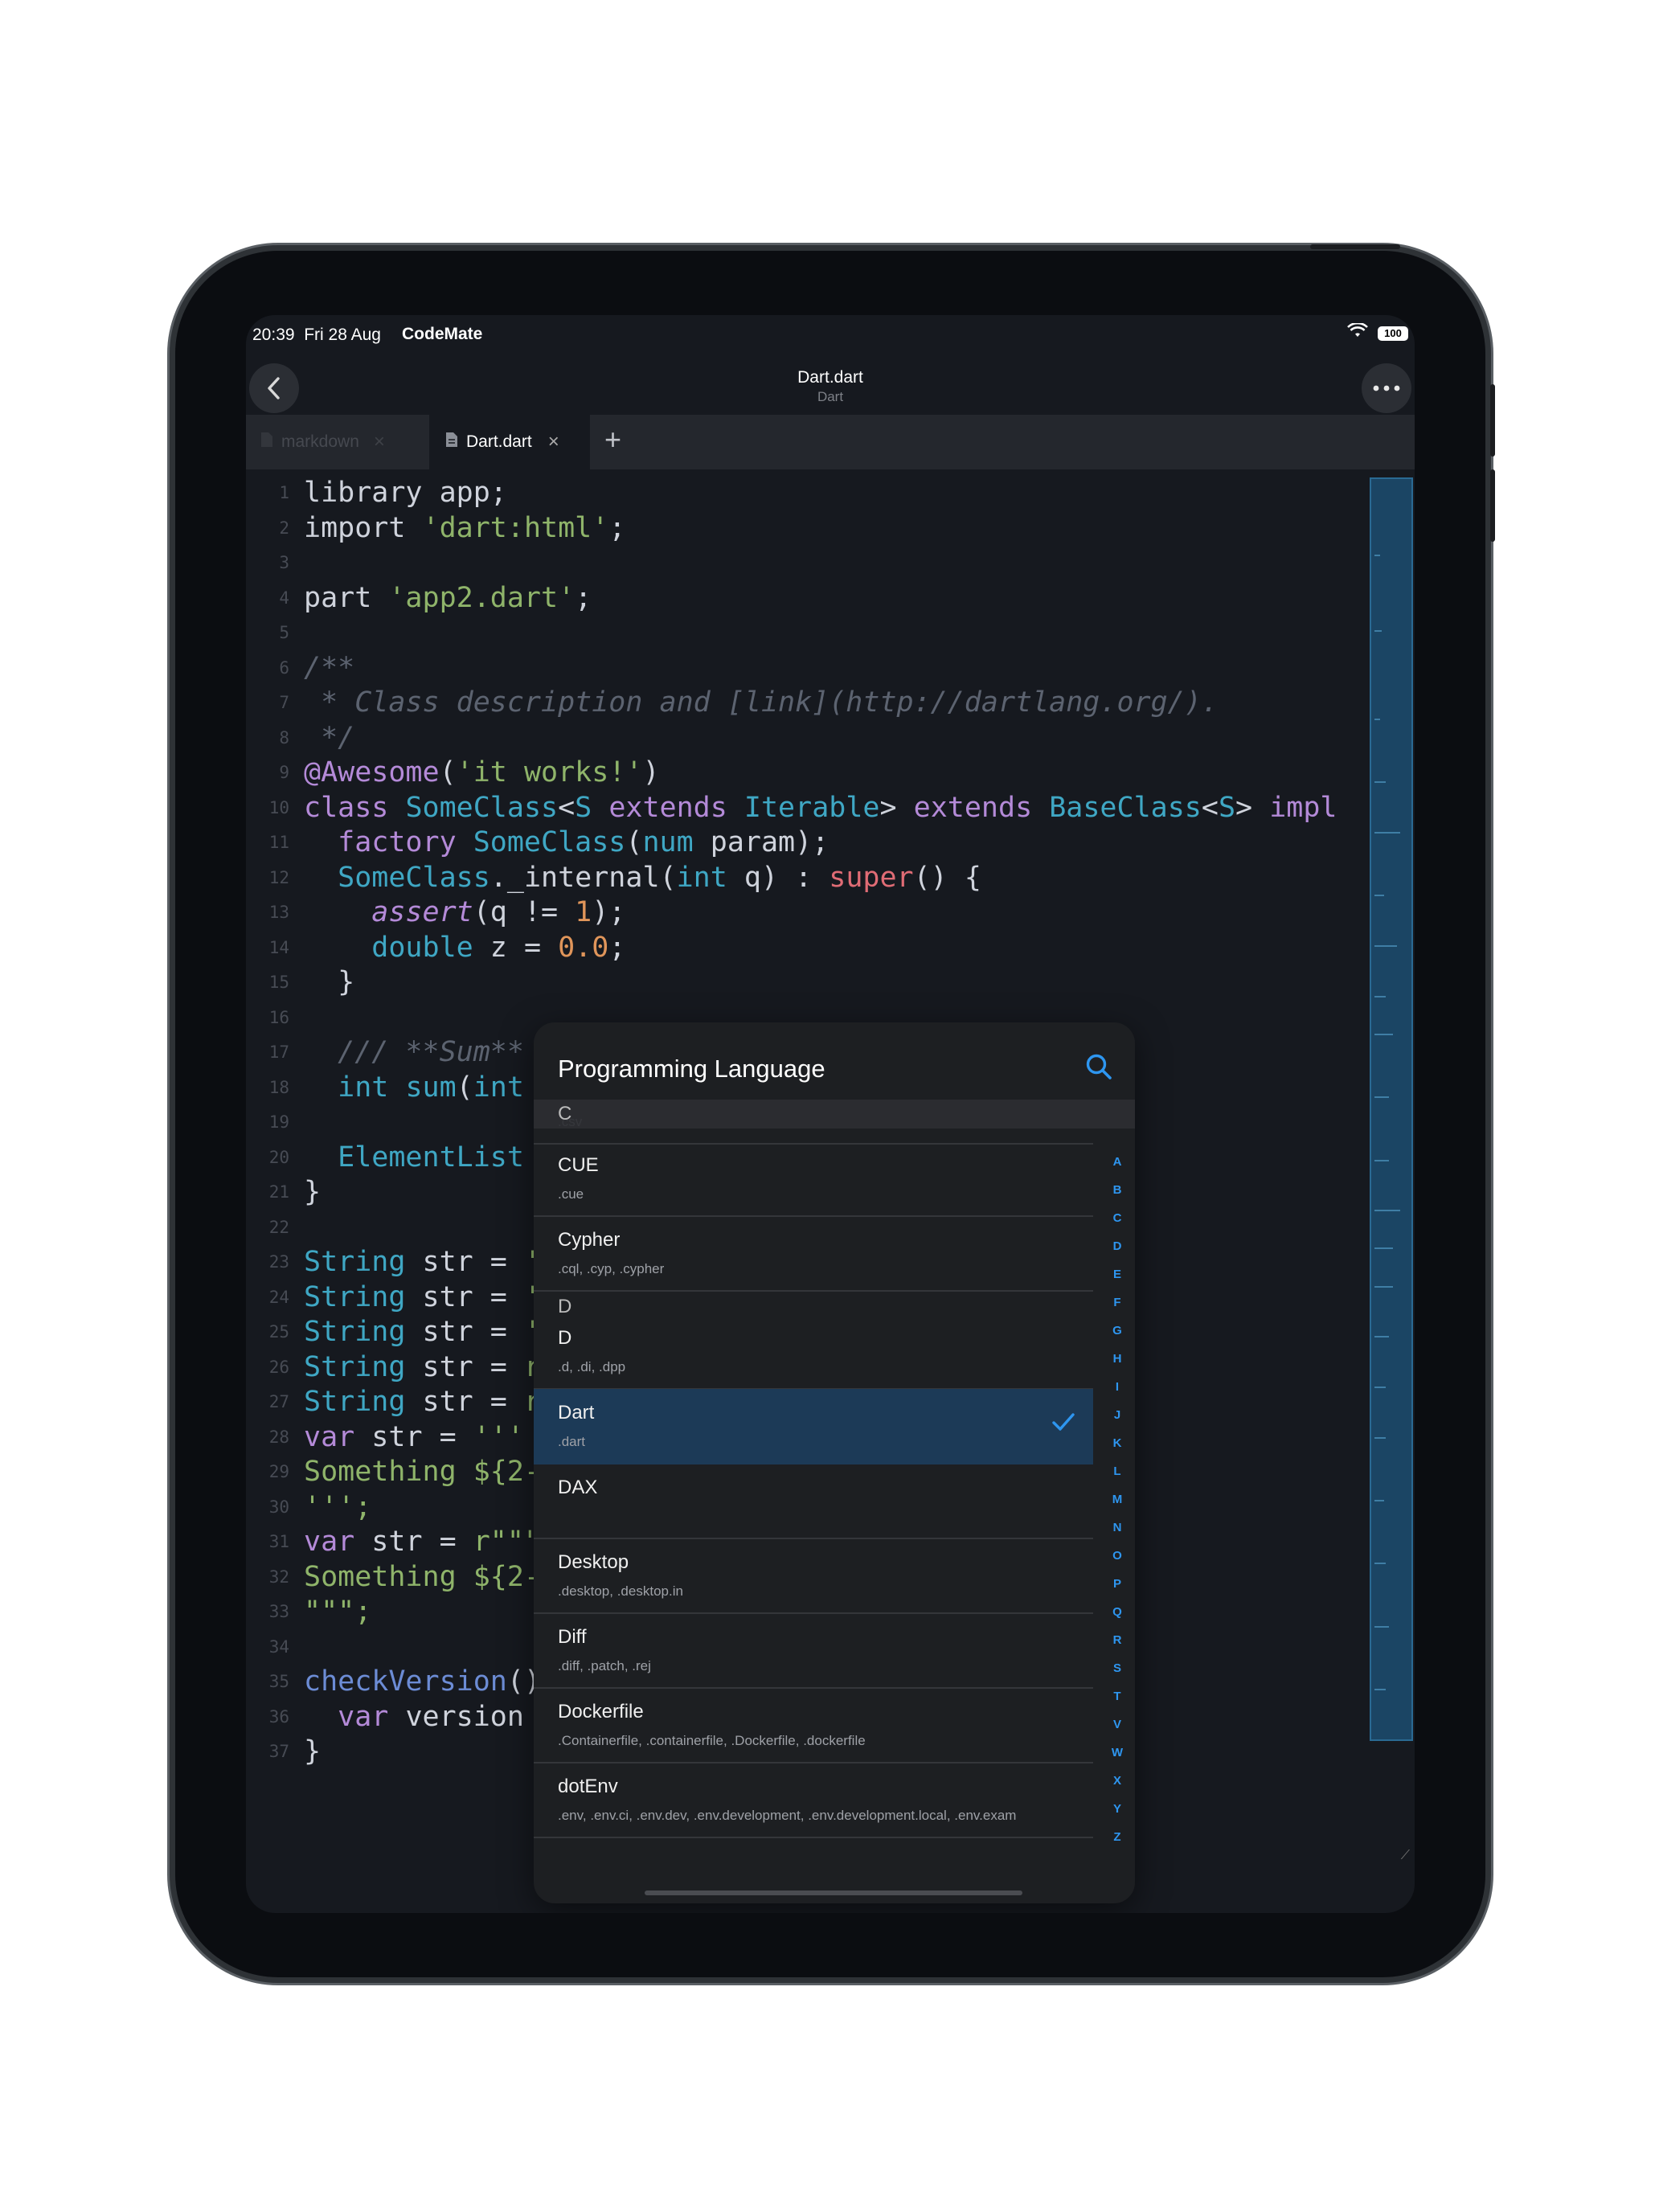  Describe the element at coordinates (1117, 1282) in the screenshot. I see `index-letter: E` at that location.